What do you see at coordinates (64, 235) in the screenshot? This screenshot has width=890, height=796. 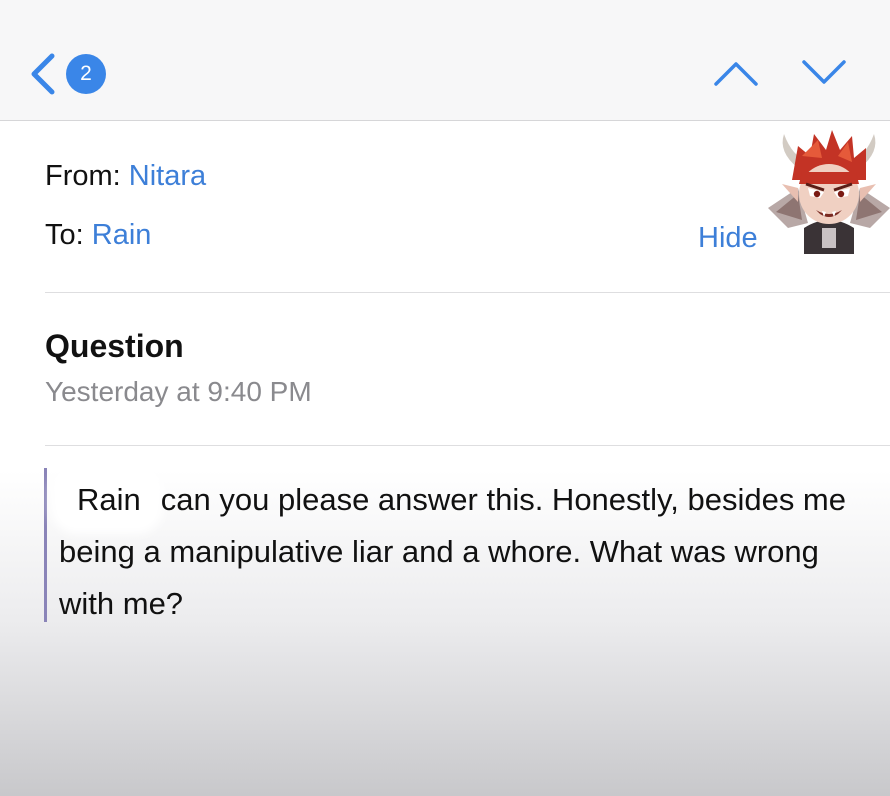 I see `to-label: To:` at bounding box center [64, 235].